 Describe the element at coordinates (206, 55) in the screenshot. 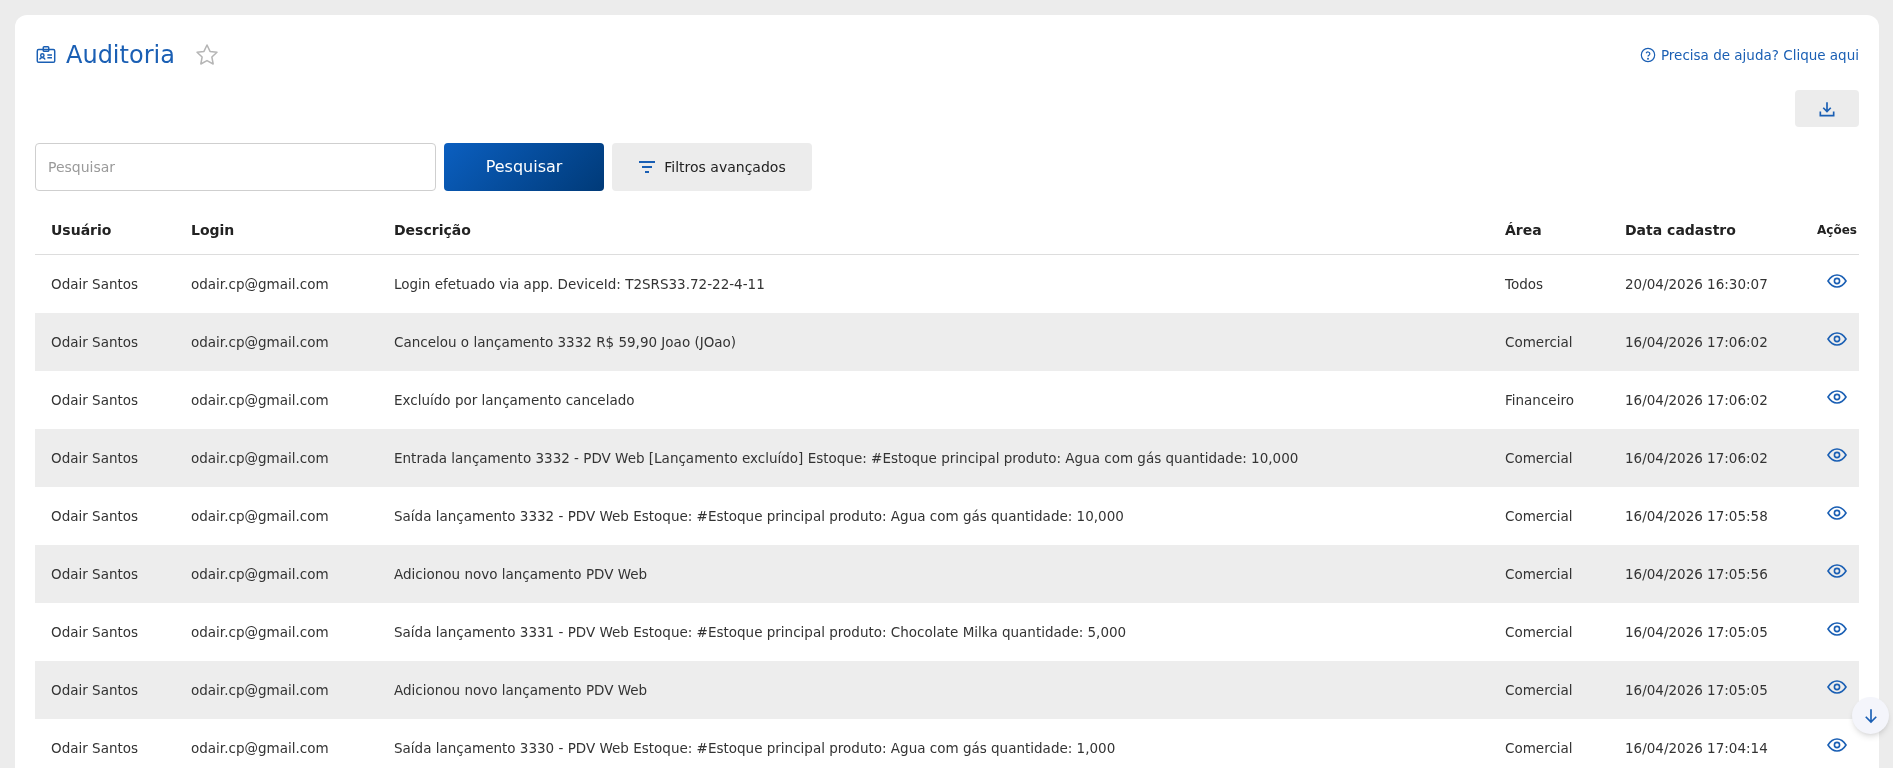

I see `star-icon` at that location.